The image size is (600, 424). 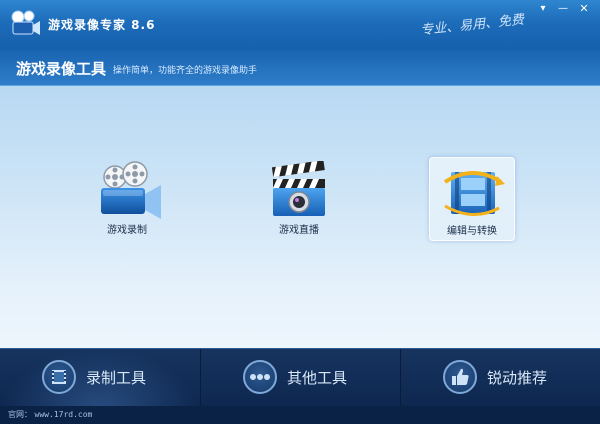 What do you see at coordinates (59, 377) in the screenshot?
I see `film-strip-icon` at bounding box center [59, 377].